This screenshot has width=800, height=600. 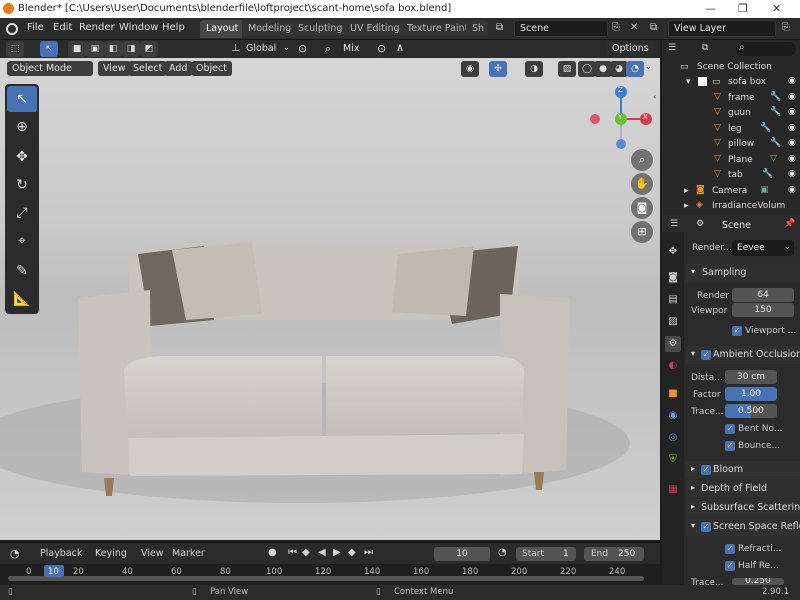 I want to click on view-layer-browse-icon: ⧉, so click(x=653, y=27).